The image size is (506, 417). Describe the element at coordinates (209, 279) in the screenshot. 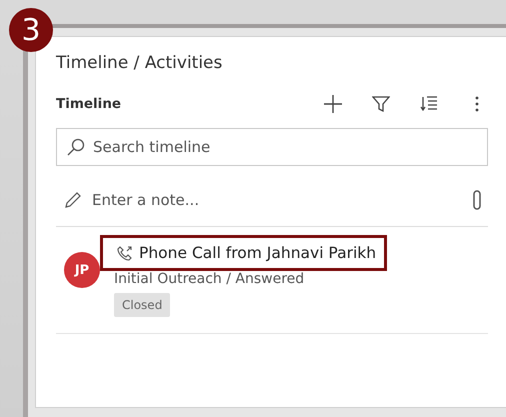

I see `activity-subtitle: Initial Outreach / Answered` at that location.